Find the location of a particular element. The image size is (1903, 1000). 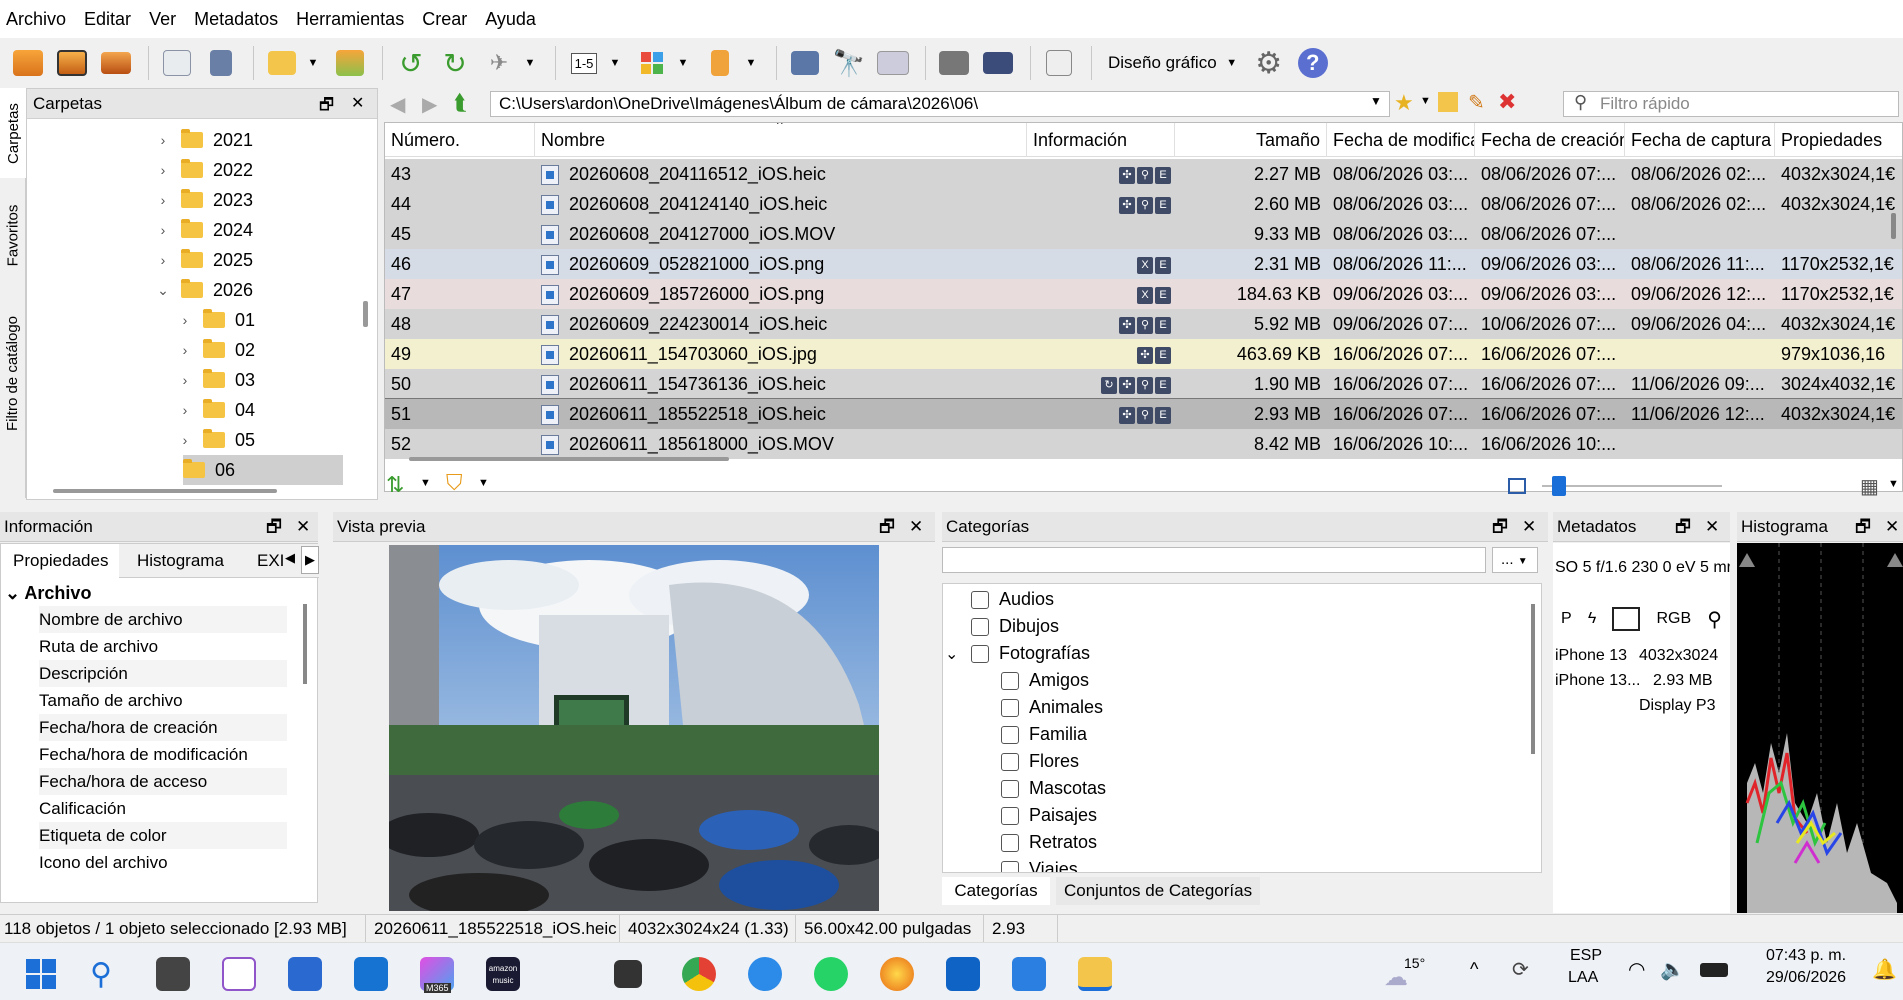

tab-scroll-right-icon: ▶ is located at coordinates (310, 560).